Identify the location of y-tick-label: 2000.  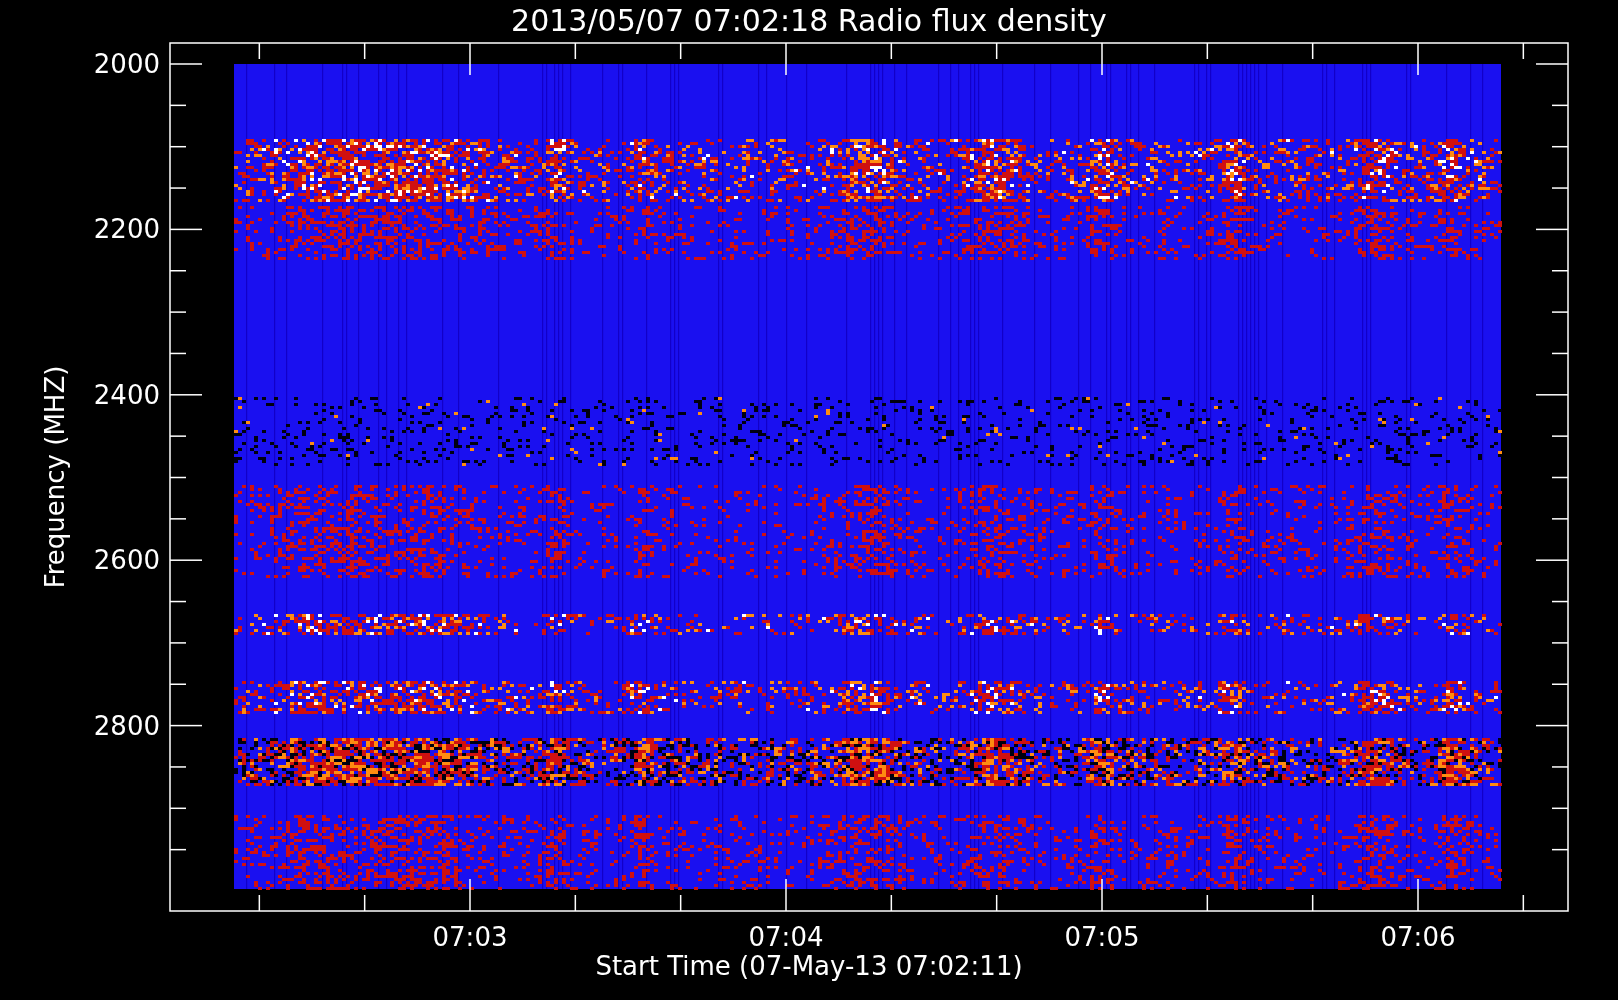
(126, 64).